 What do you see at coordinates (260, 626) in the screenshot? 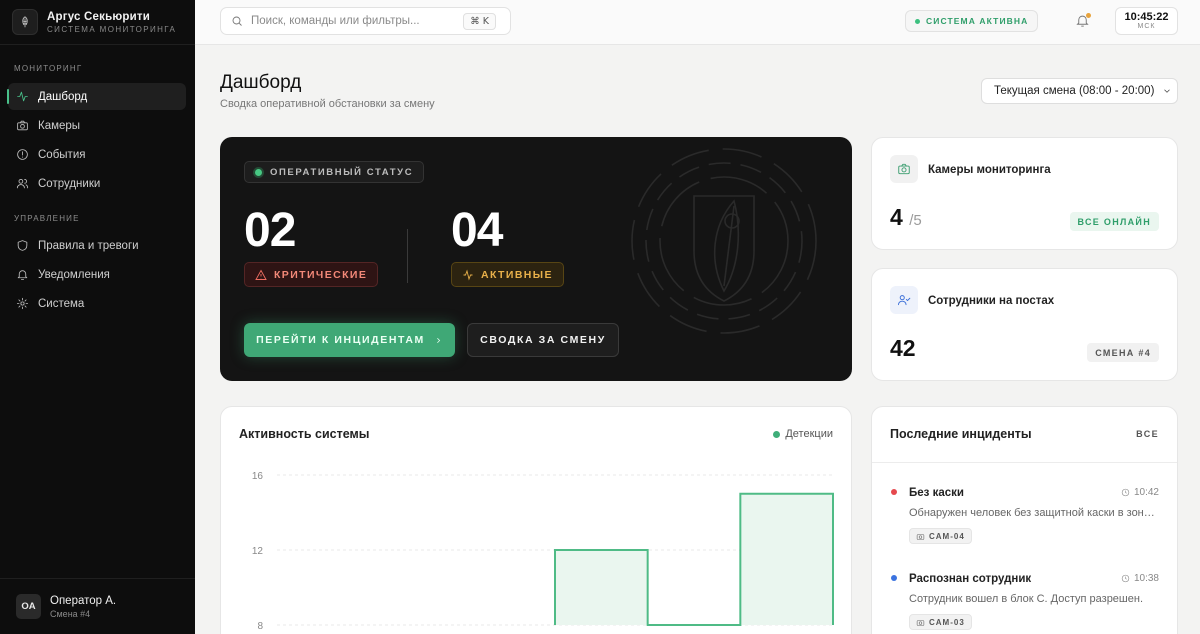
I see `y-tick-label: 8` at bounding box center [260, 626].